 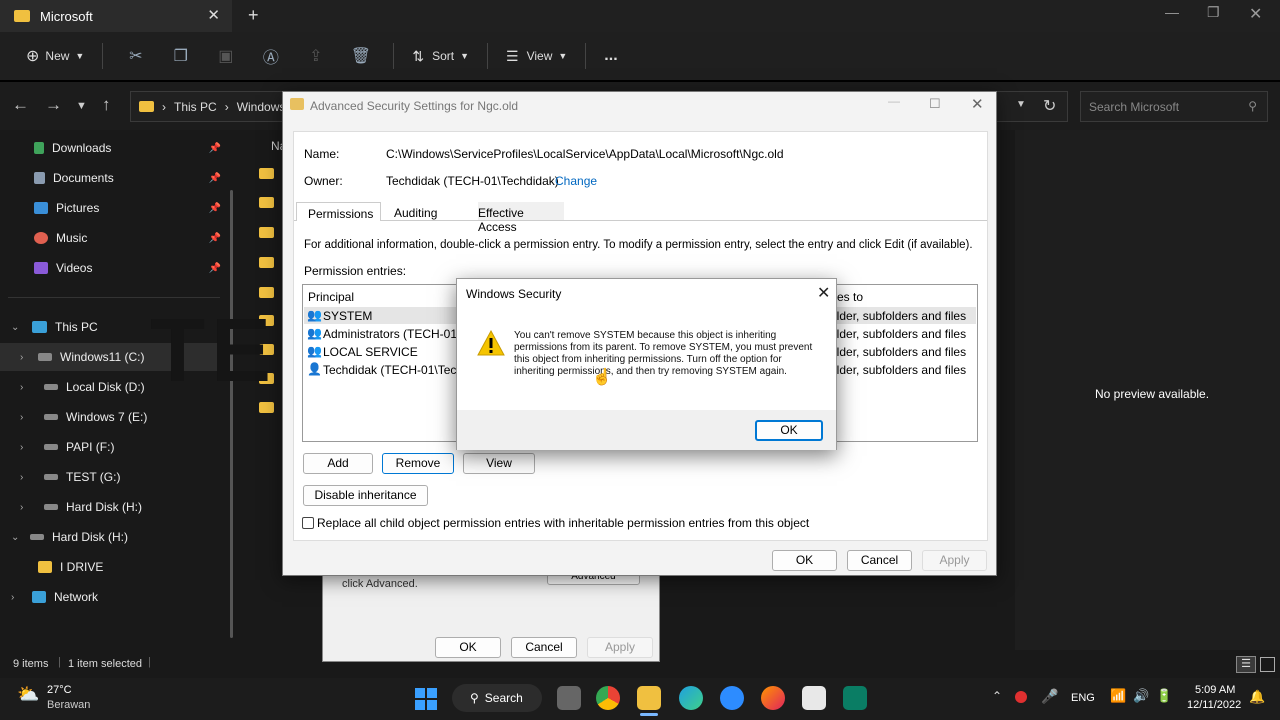 What do you see at coordinates (55, 56) in the screenshot?
I see `new-button: ⊕ New ▼` at bounding box center [55, 56].